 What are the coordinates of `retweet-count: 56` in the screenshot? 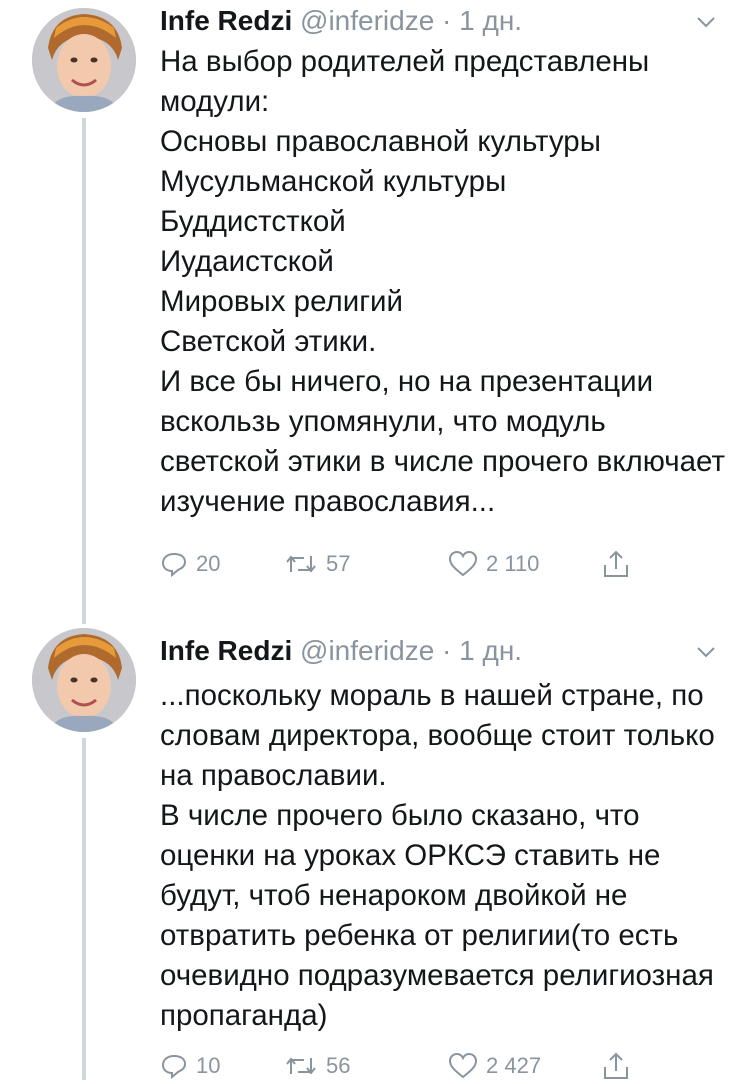 It's located at (338, 1065).